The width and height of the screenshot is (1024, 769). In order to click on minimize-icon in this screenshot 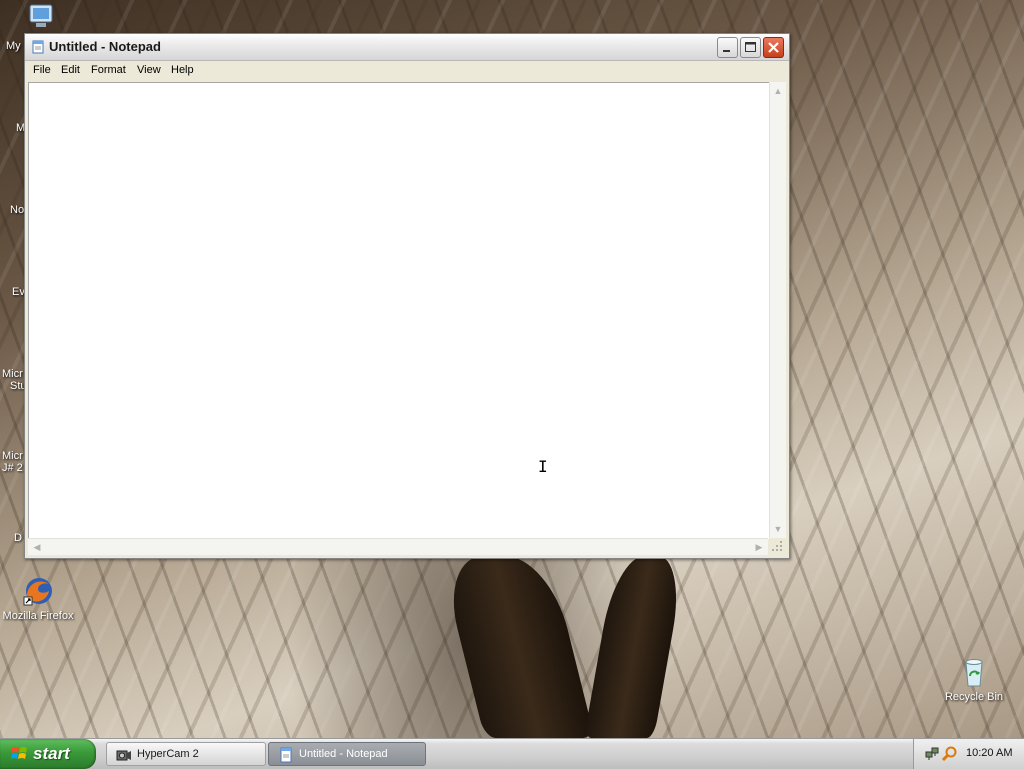, I will do `click(726, 51)`.